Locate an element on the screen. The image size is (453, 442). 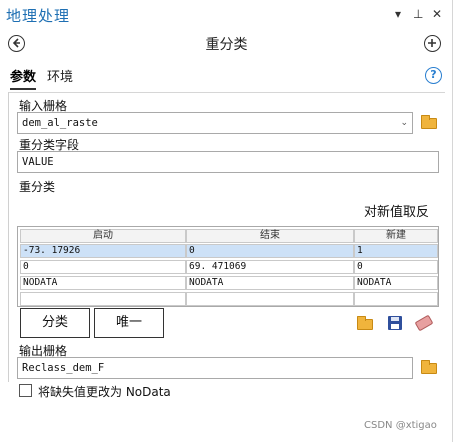
table-row is located at coordinates (229, 299).